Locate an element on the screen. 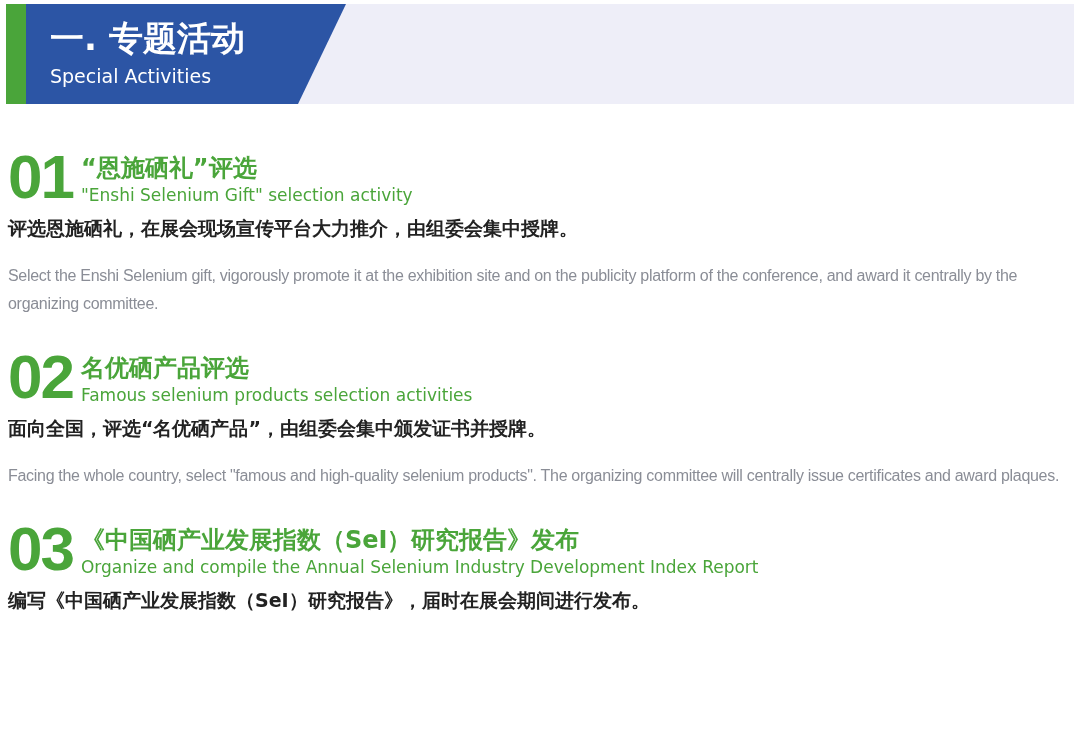  description-english: Facing the whole country, select "famous and high-quality selenium products". The organizing committee will centrally issue certificates and award plaques. is located at coordinates (534, 476).